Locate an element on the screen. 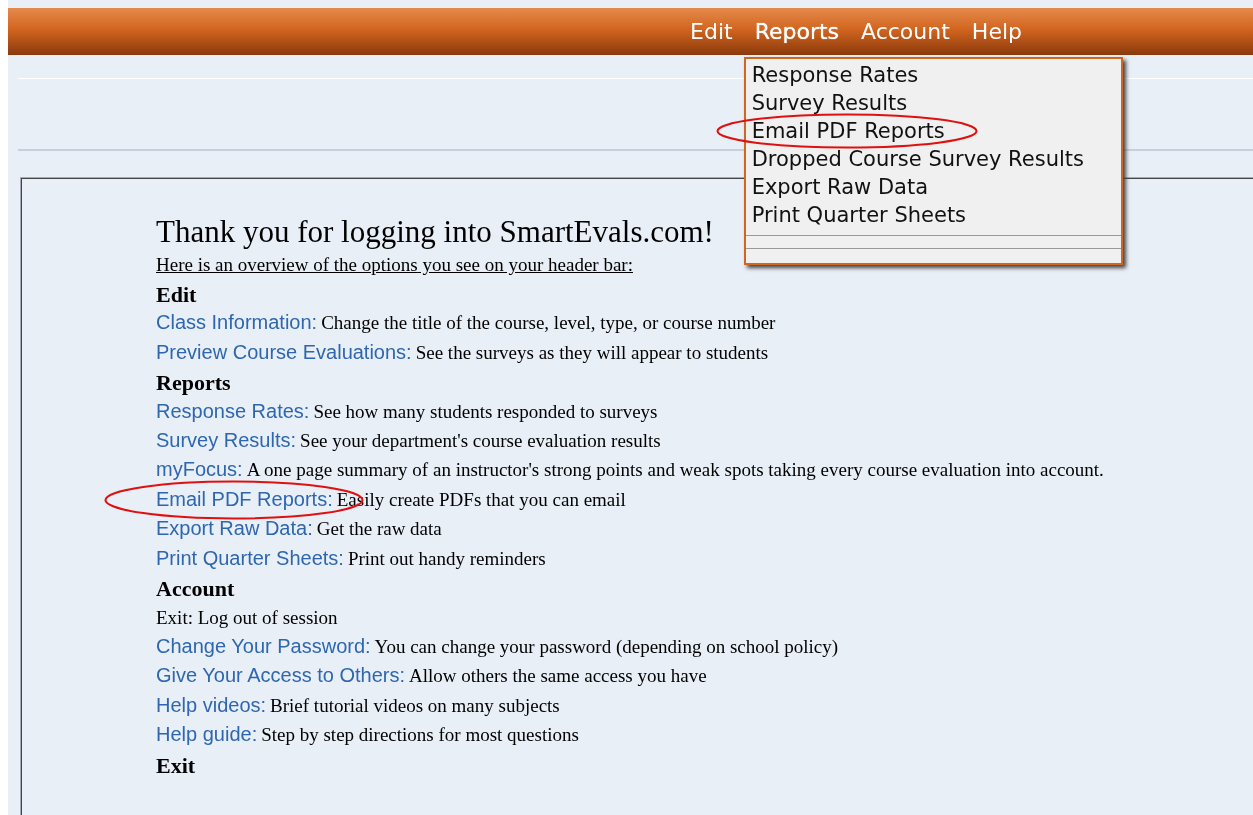 The image size is (1253, 815). description-text: See your department's course evaluation results is located at coordinates (480, 441).